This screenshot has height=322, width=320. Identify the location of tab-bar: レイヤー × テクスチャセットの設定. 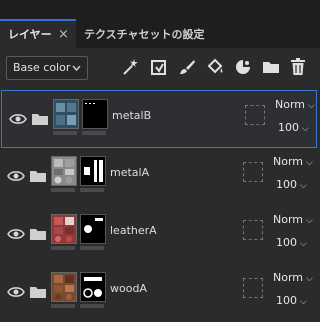
(160, 24).